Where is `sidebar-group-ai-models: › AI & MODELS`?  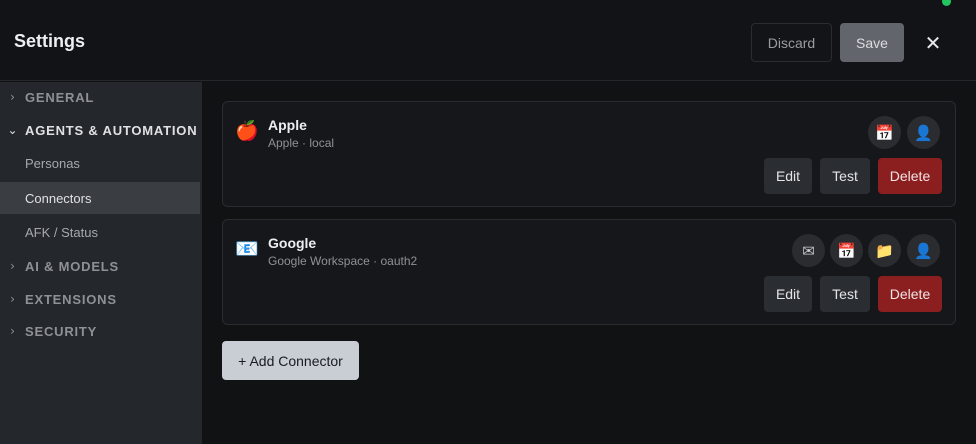 sidebar-group-ai-models: › AI & MODELS is located at coordinates (101, 266).